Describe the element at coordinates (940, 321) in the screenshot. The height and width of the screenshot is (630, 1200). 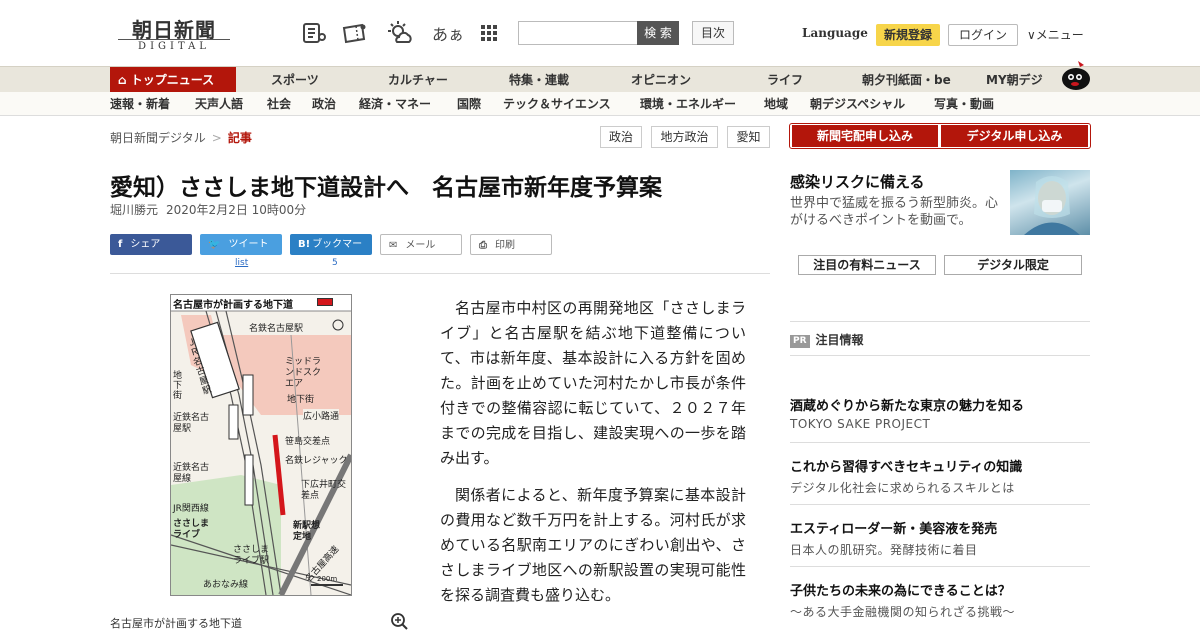
I see `tab-divider` at that location.